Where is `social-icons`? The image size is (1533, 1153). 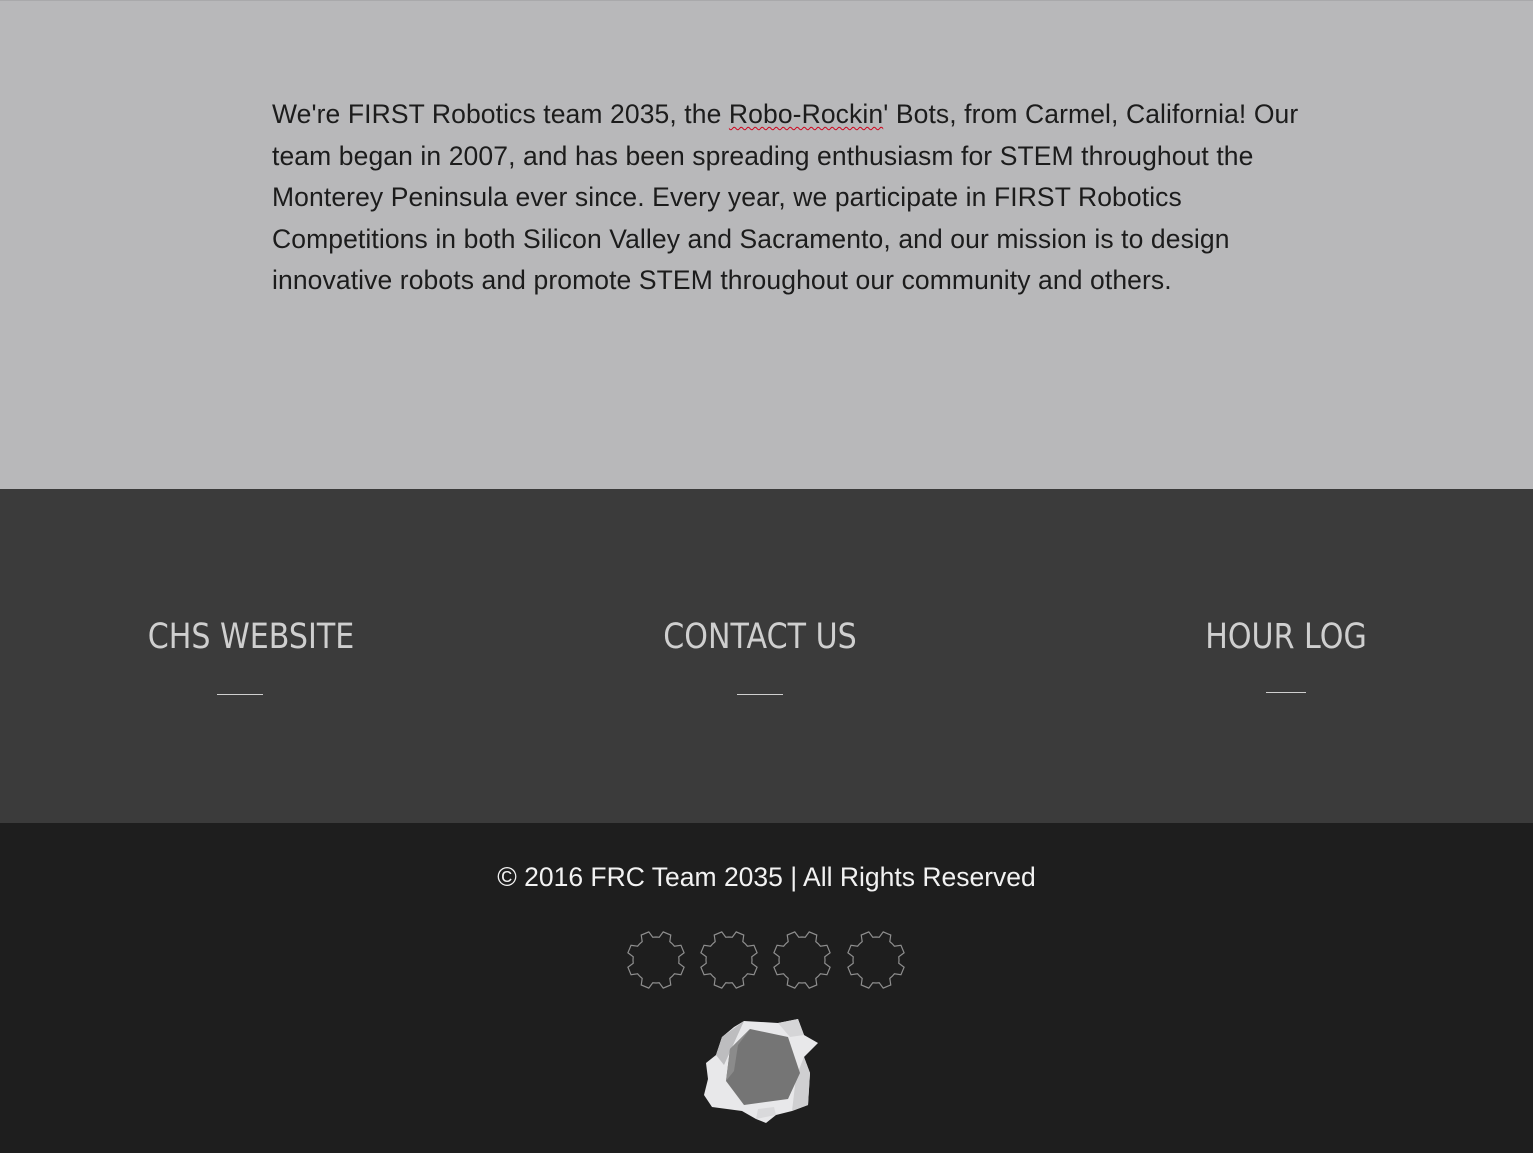
social-icons is located at coordinates (769, 960).